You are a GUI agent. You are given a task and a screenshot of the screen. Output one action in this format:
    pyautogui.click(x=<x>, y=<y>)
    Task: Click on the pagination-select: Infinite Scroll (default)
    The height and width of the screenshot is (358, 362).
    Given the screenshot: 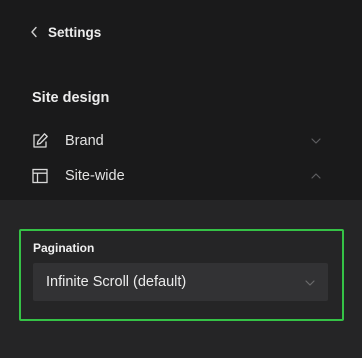 What is the action you would take?
    pyautogui.click(x=180, y=282)
    